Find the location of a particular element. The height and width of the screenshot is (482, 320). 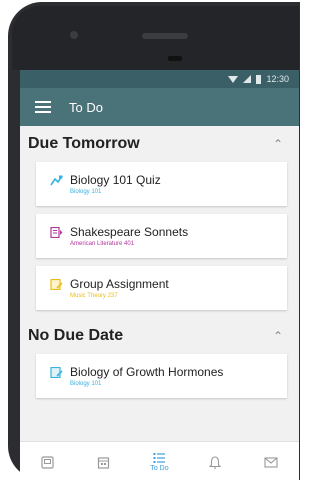

nav-todo-label: To Do is located at coordinates (159, 468).